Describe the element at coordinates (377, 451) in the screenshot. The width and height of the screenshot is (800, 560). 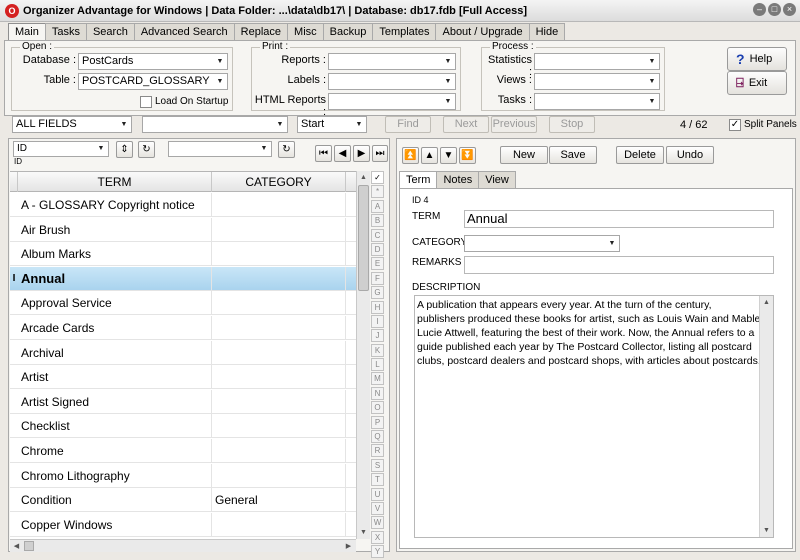
I see `alphabet-index-item: R` at that location.